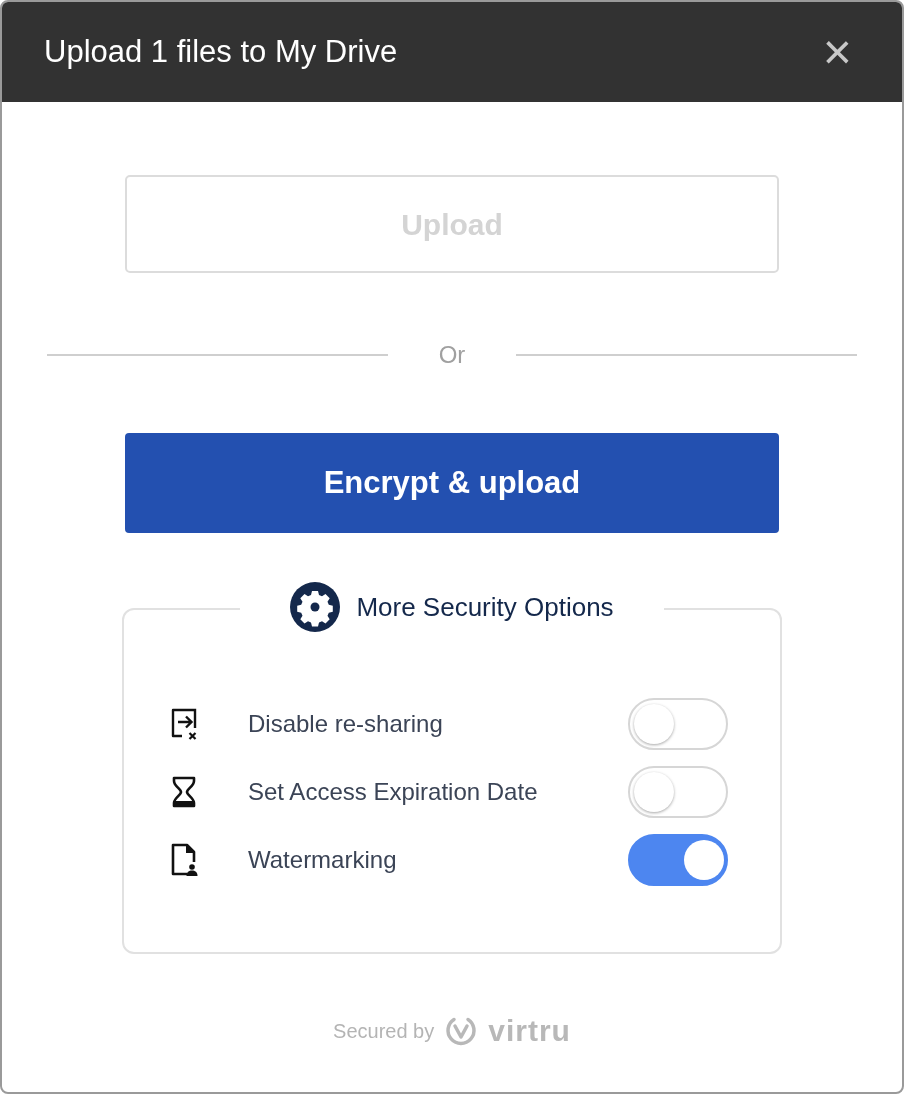 This screenshot has height=1094, width=904. I want to click on option-label: Disable re-sharing, so click(346, 724).